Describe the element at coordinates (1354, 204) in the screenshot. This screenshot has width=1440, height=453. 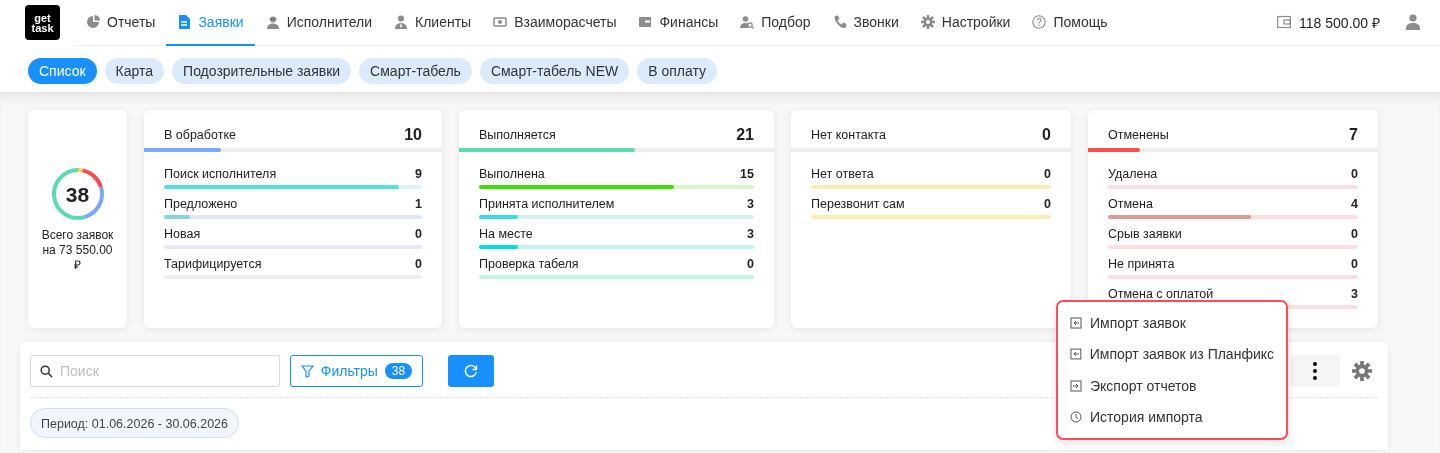
I see `status-count: 4` at that location.